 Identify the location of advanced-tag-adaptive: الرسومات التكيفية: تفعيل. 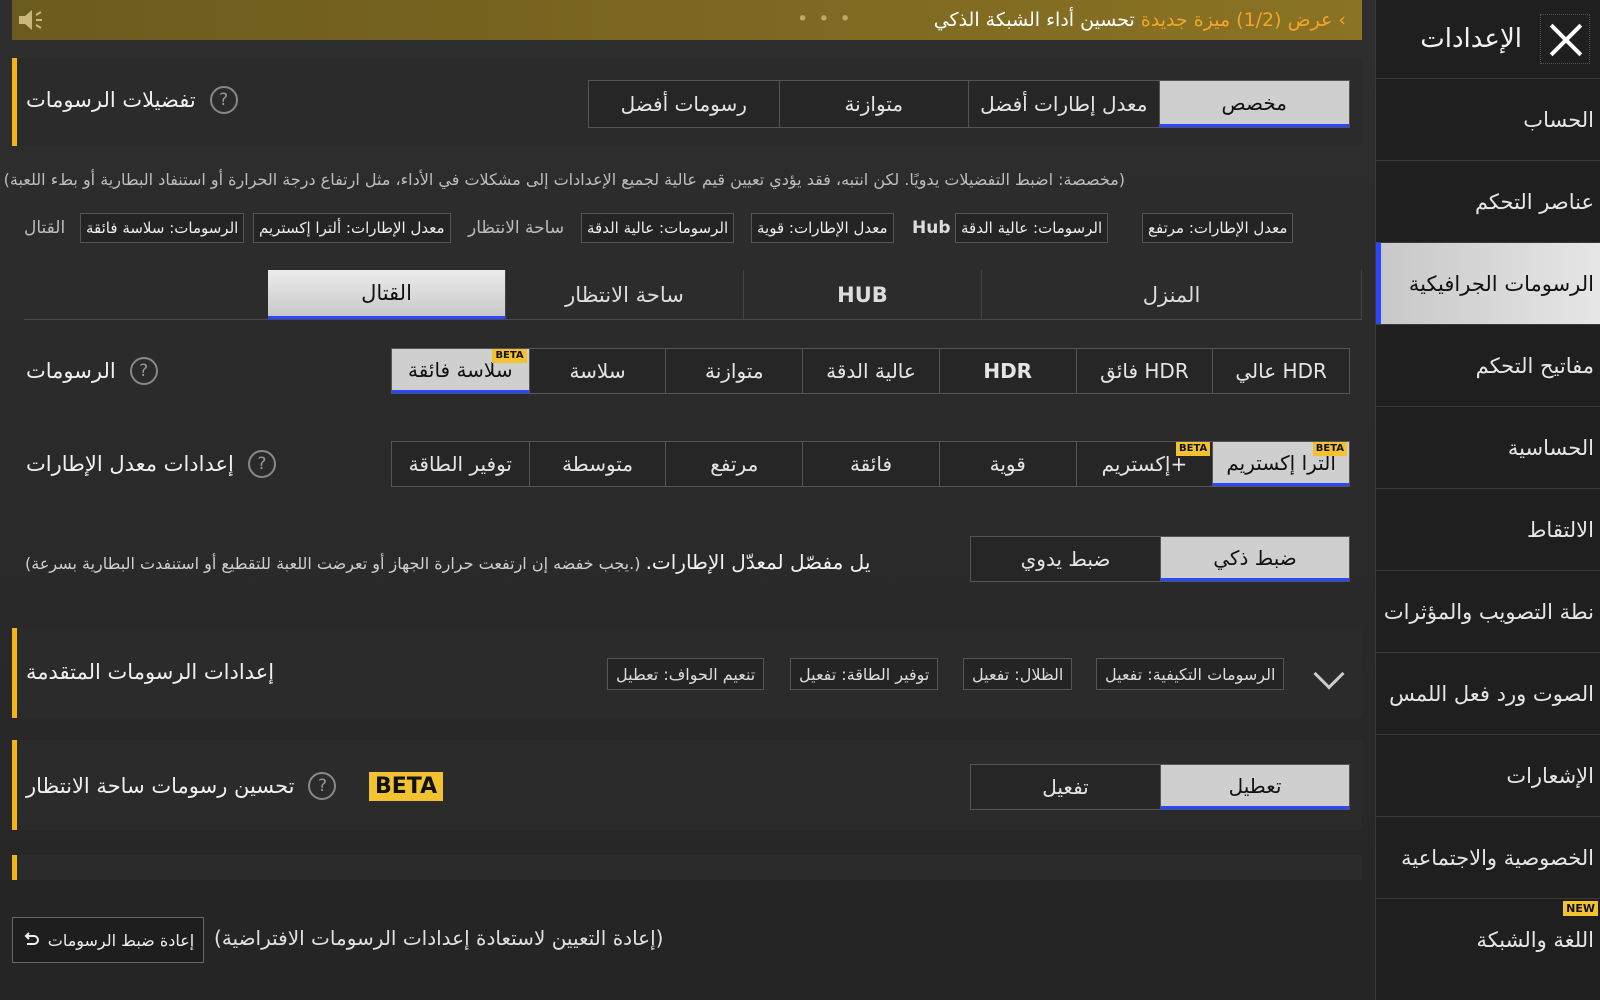
(1190, 674).